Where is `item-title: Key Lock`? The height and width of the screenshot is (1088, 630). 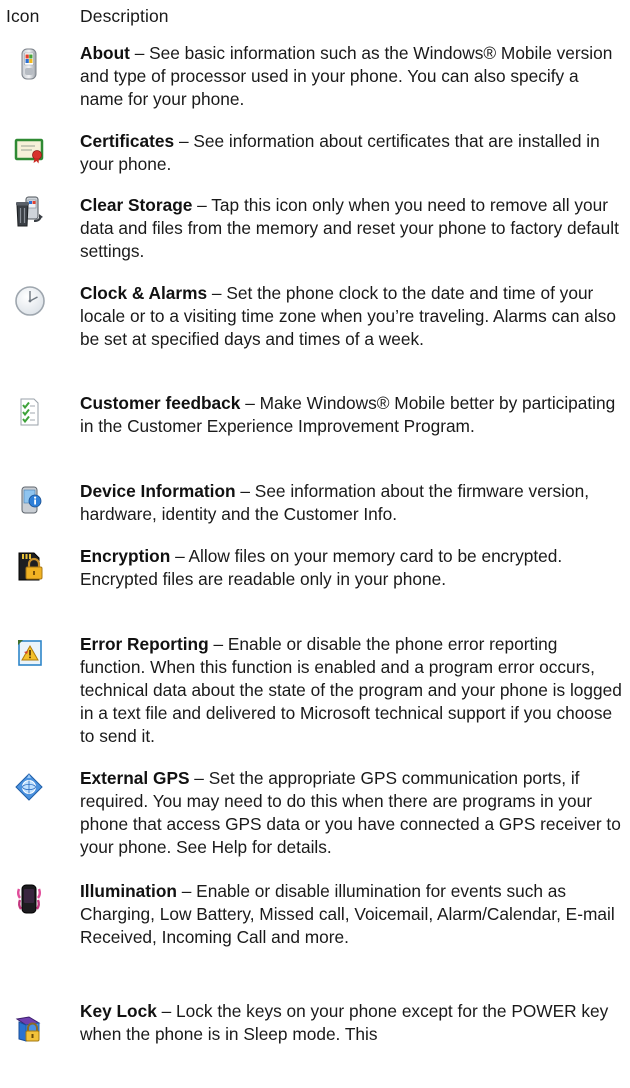
item-title: Key Lock is located at coordinates (118, 1011).